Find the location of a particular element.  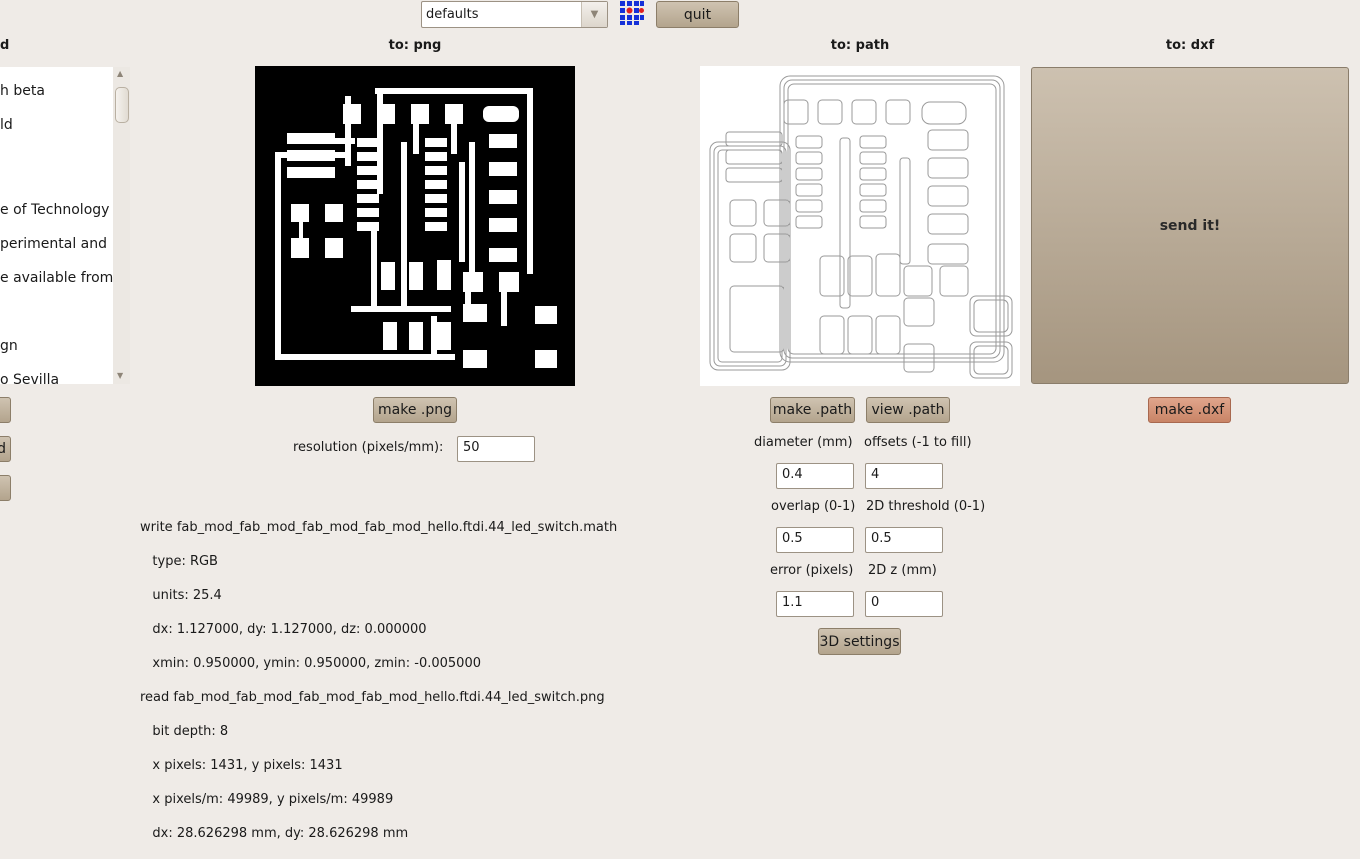

offsets-input: 4 is located at coordinates (904, 476).